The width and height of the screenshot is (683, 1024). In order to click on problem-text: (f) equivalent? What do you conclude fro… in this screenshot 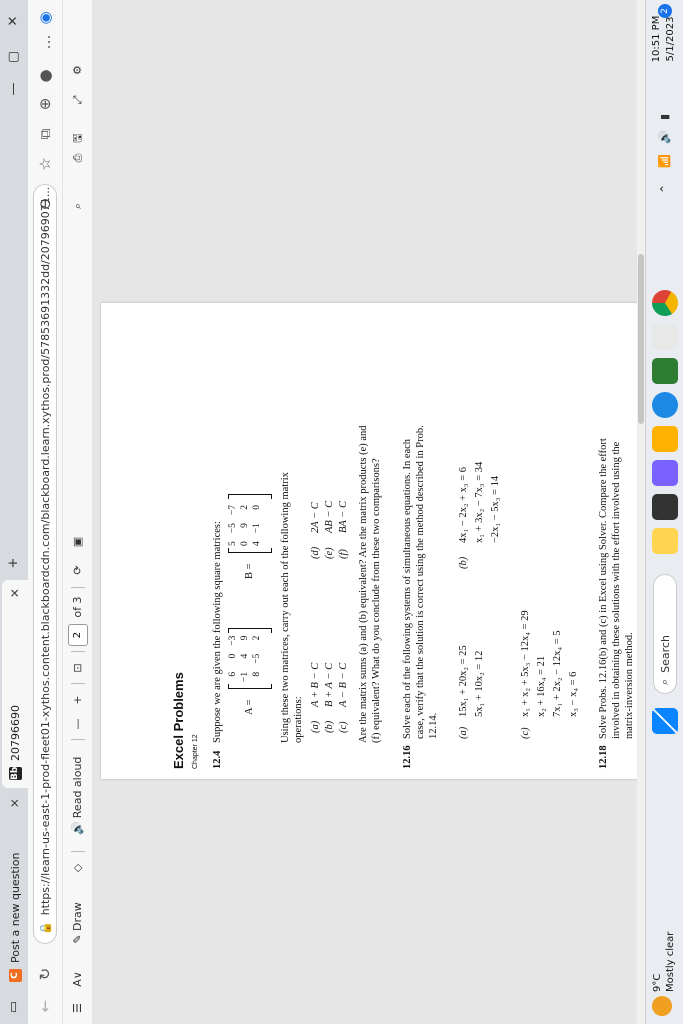, I will do `click(376, 600)`.